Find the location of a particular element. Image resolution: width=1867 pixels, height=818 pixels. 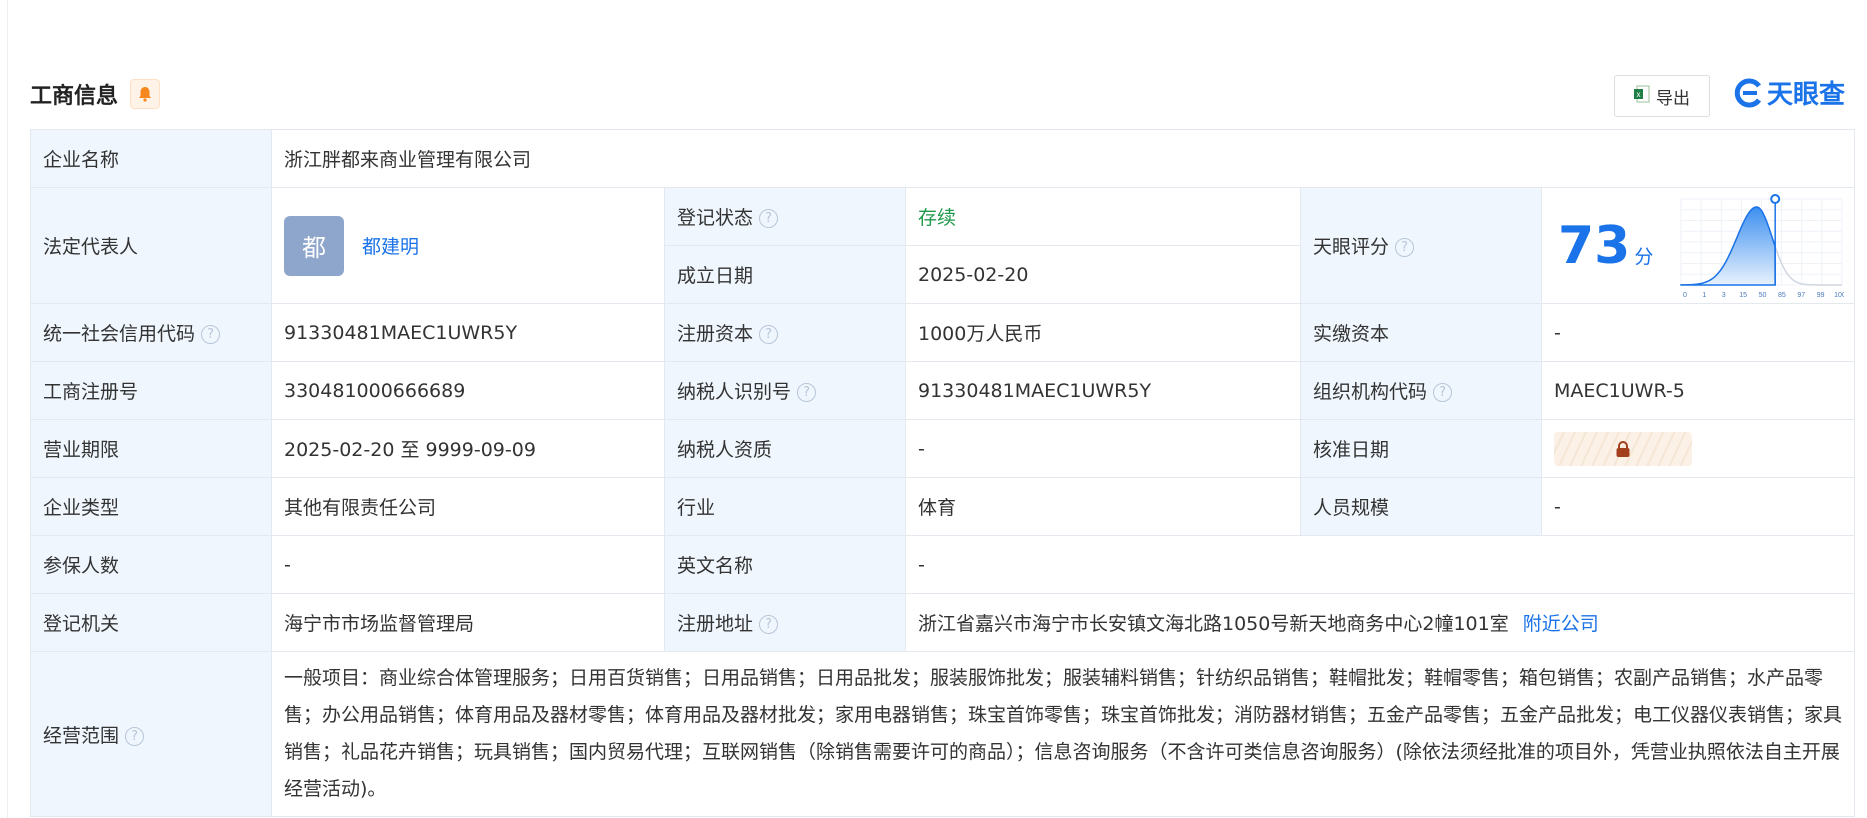

term: 2025-02-20 至 9999-09-09 is located at coordinates (468, 448).